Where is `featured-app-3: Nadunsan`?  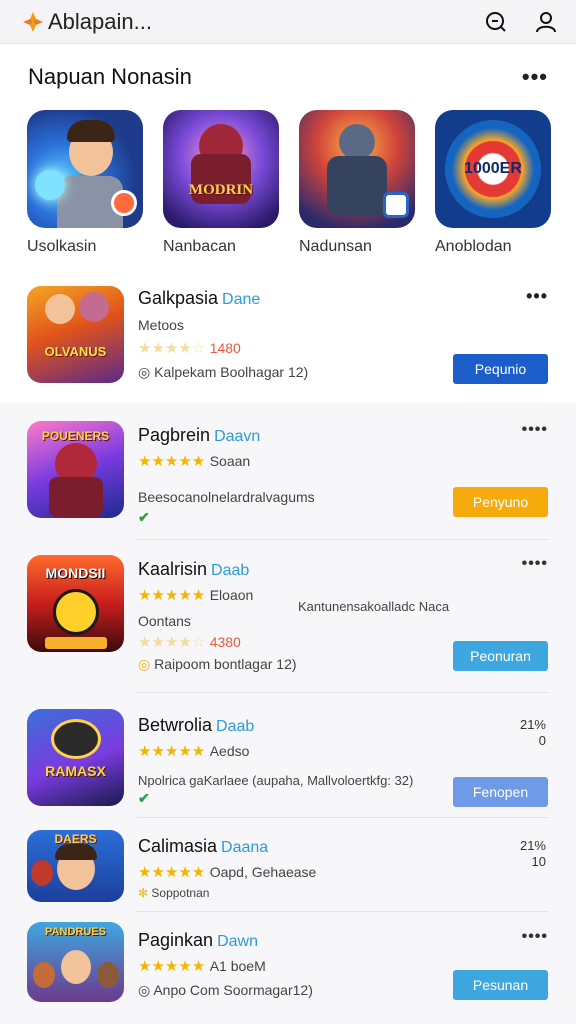 featured-app-3: Nadunsan is located at coordinates (357, 183).